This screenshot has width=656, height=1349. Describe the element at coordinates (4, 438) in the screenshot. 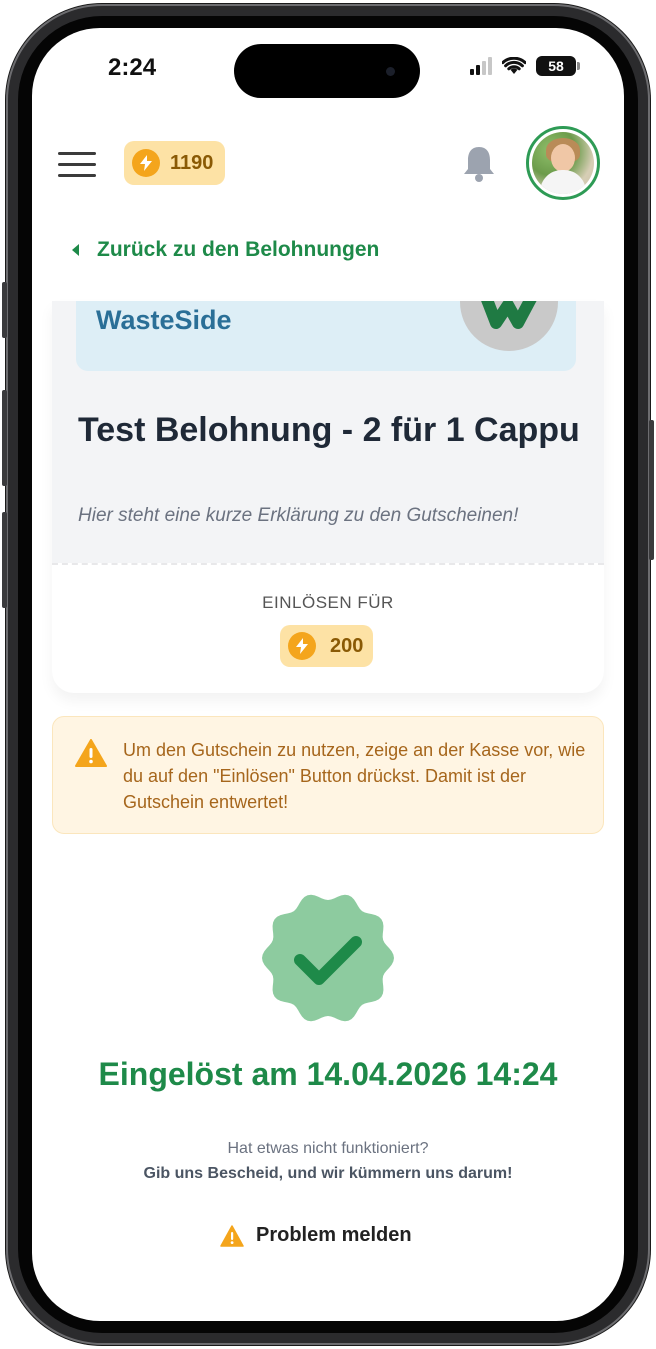

I see `side-button-volume-up` at that location.